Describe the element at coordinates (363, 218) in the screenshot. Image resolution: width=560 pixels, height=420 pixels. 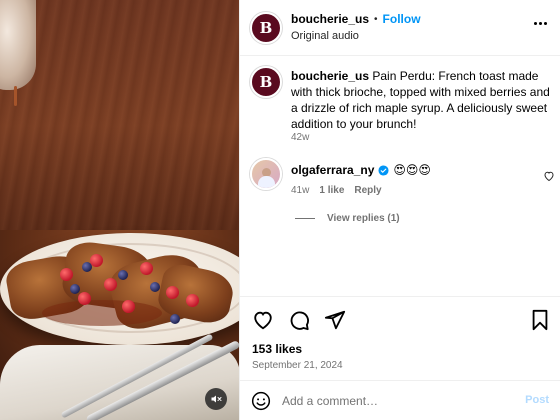
I see `view-replies-label: View replies (1)` at that location.